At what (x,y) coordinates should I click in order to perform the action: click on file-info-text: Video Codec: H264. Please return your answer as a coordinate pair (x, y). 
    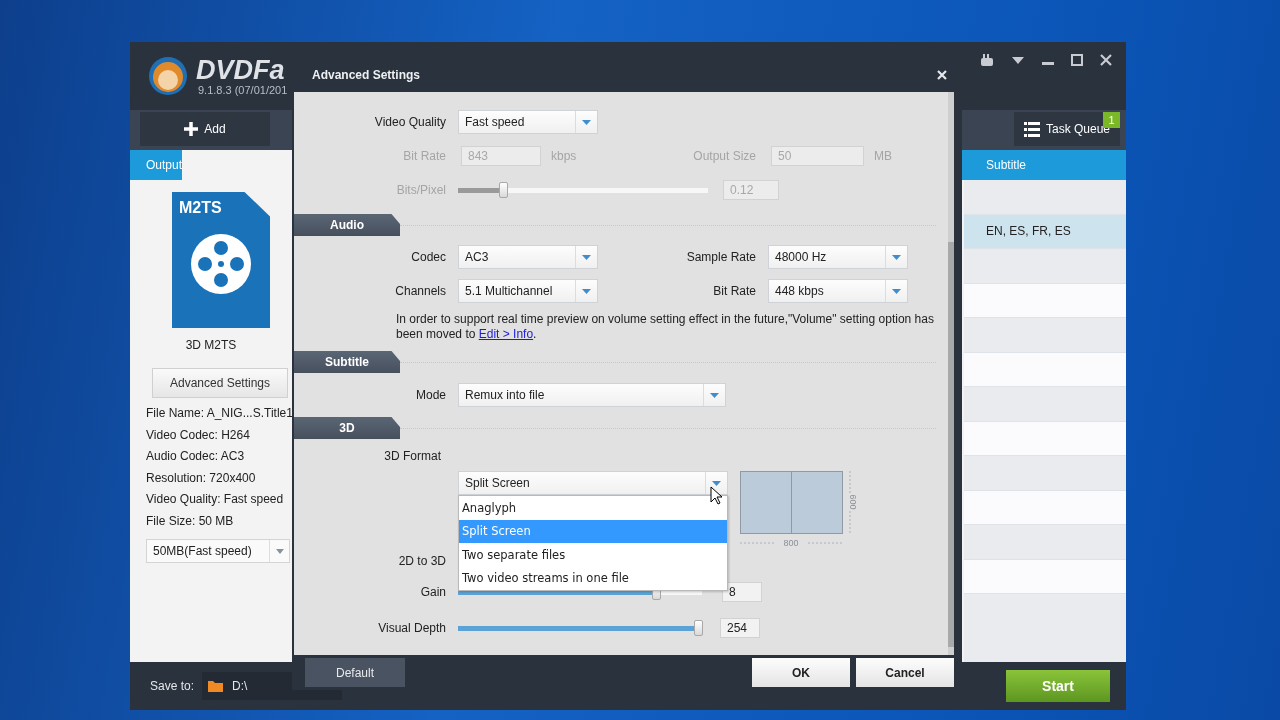
    Looking at the image, I should click on (198, 434).